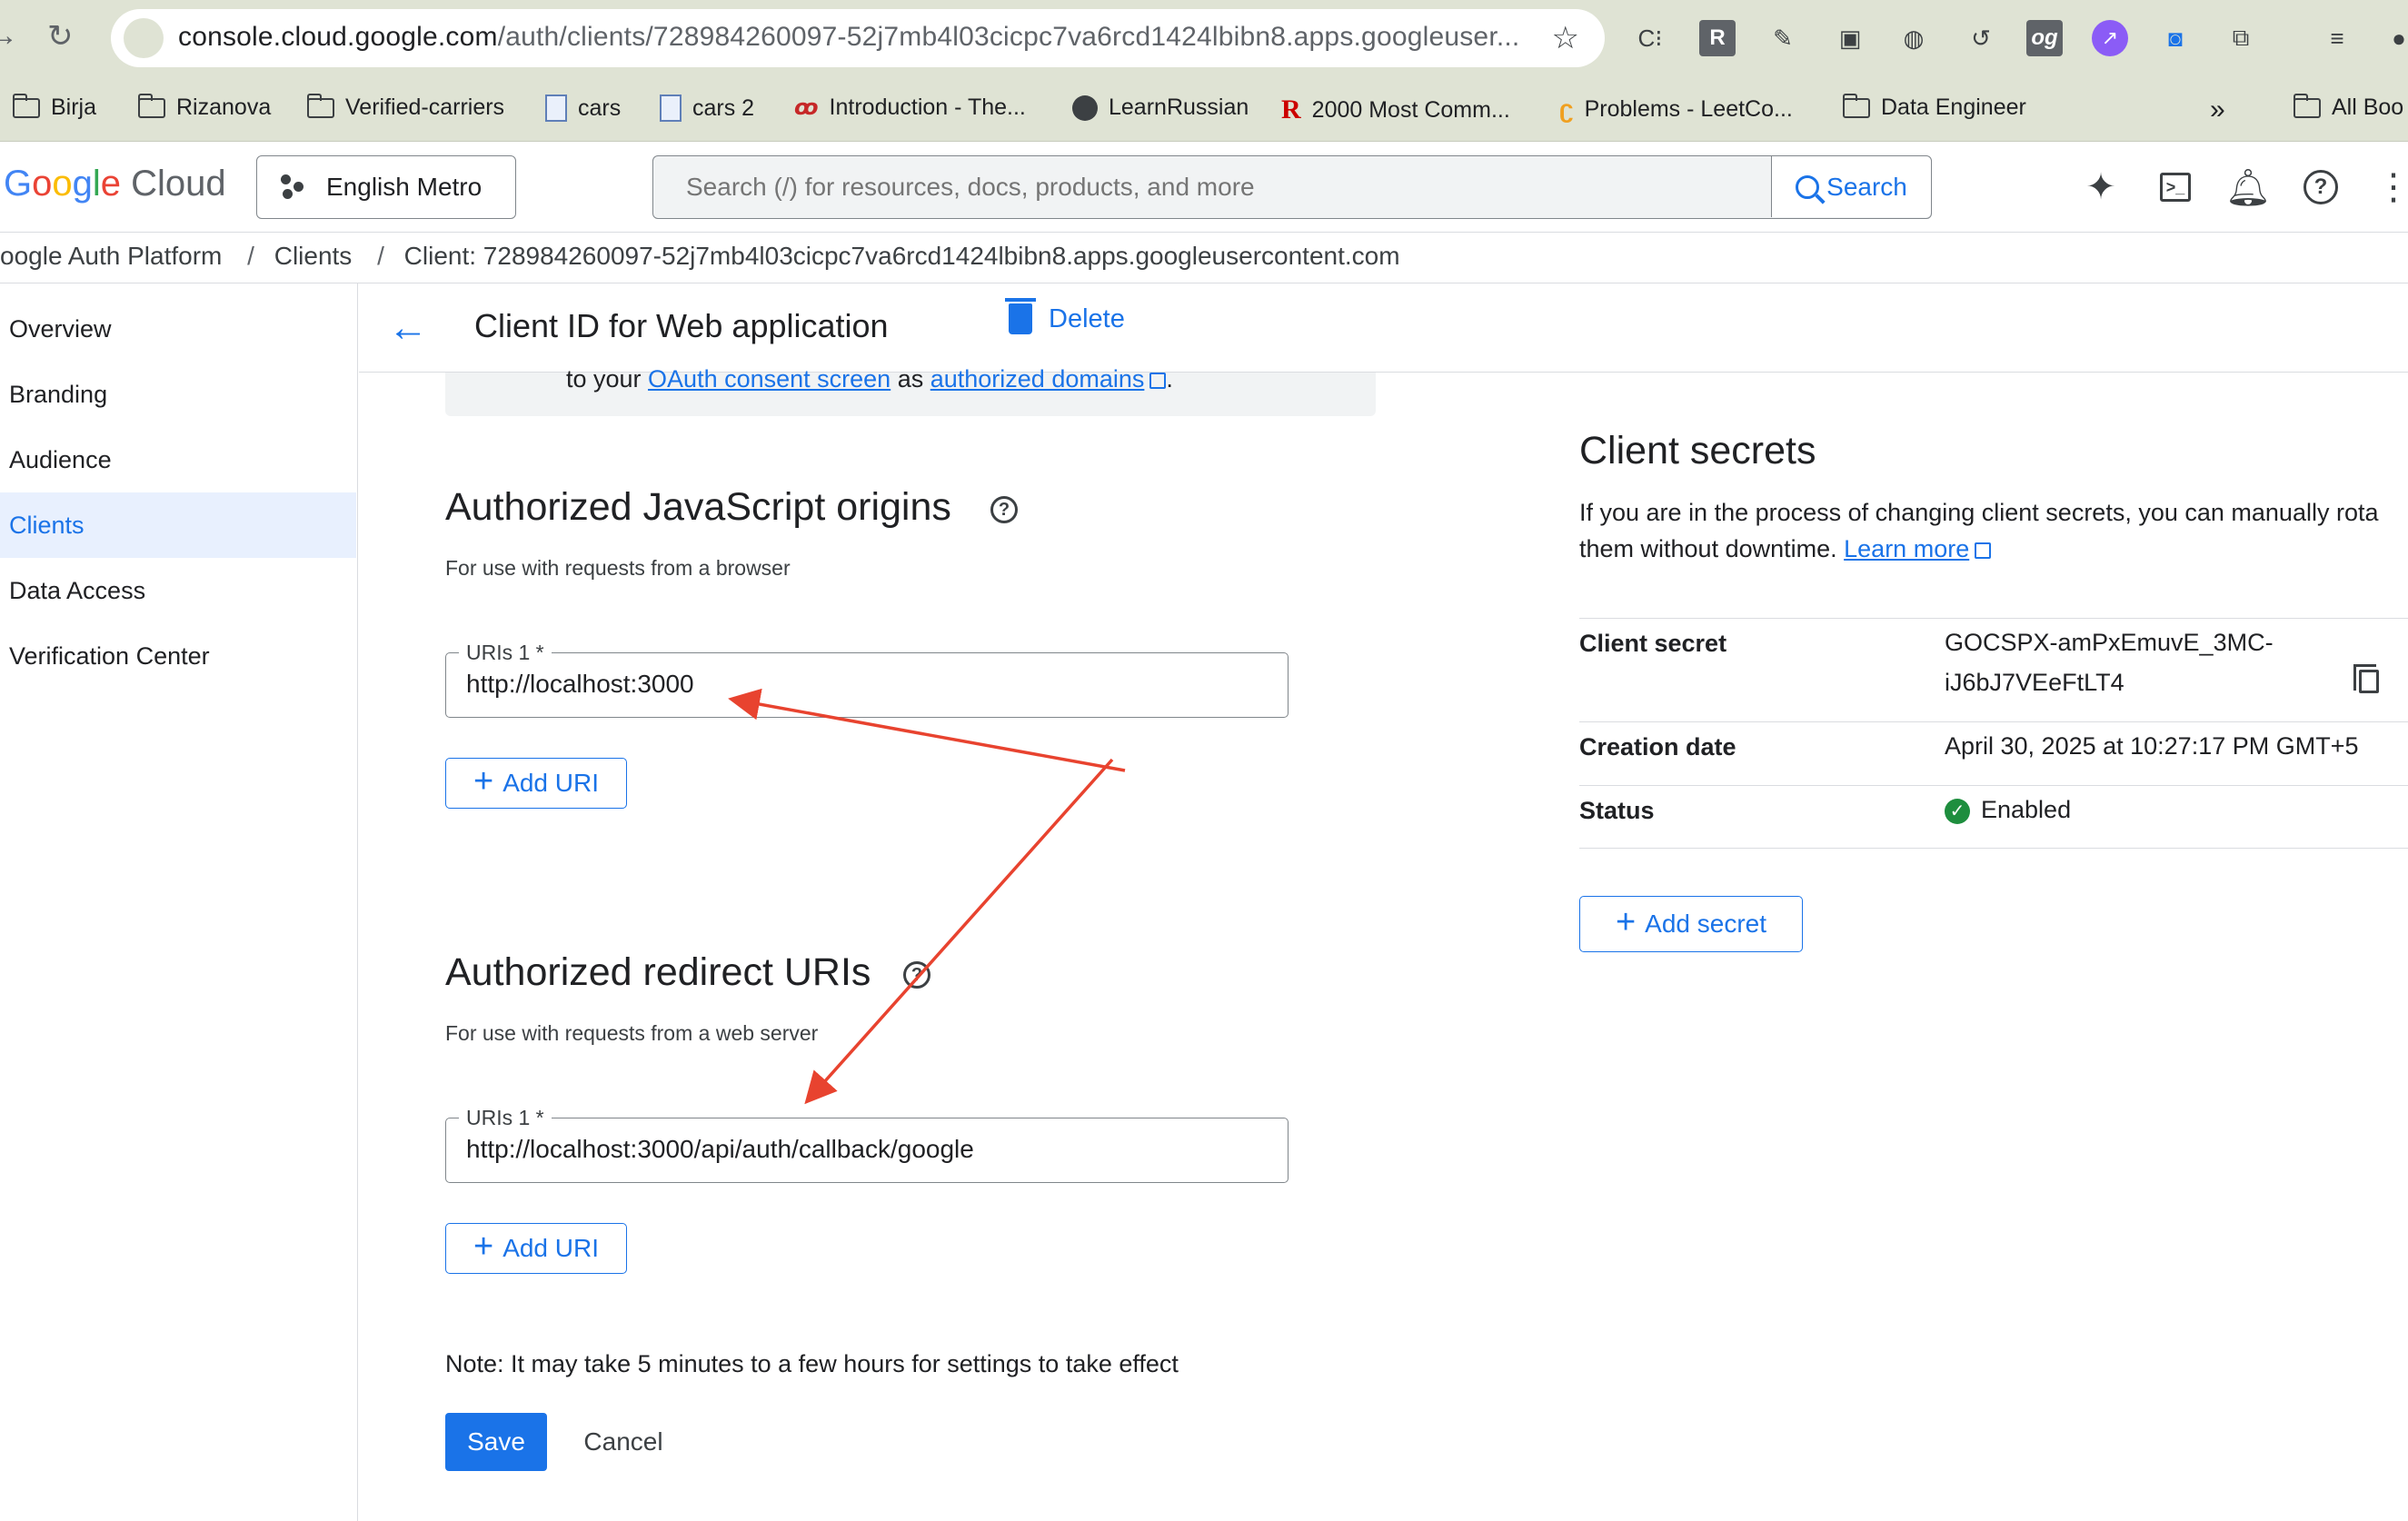  I want to click on eyedropper-icon: ✎, so click(1783, 38).